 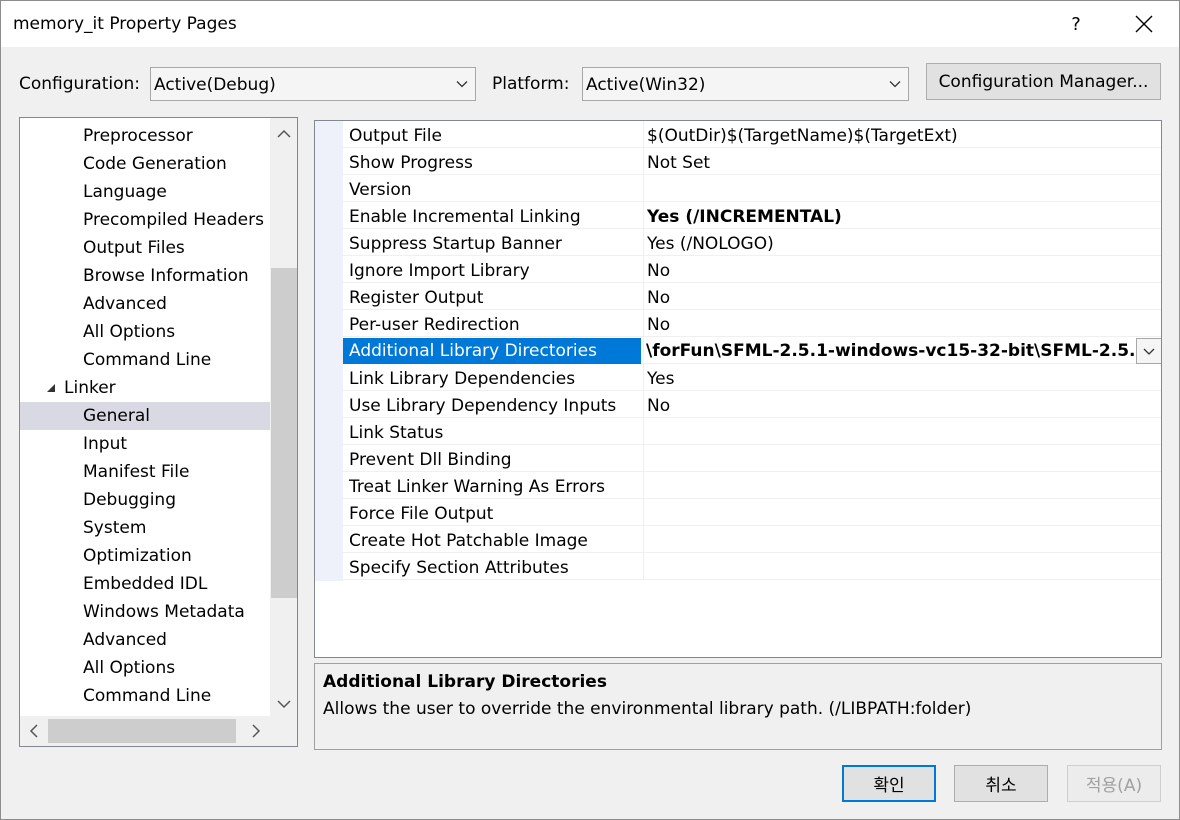 I want to click on tree-item: Output Files, so click(x=145, y=248).